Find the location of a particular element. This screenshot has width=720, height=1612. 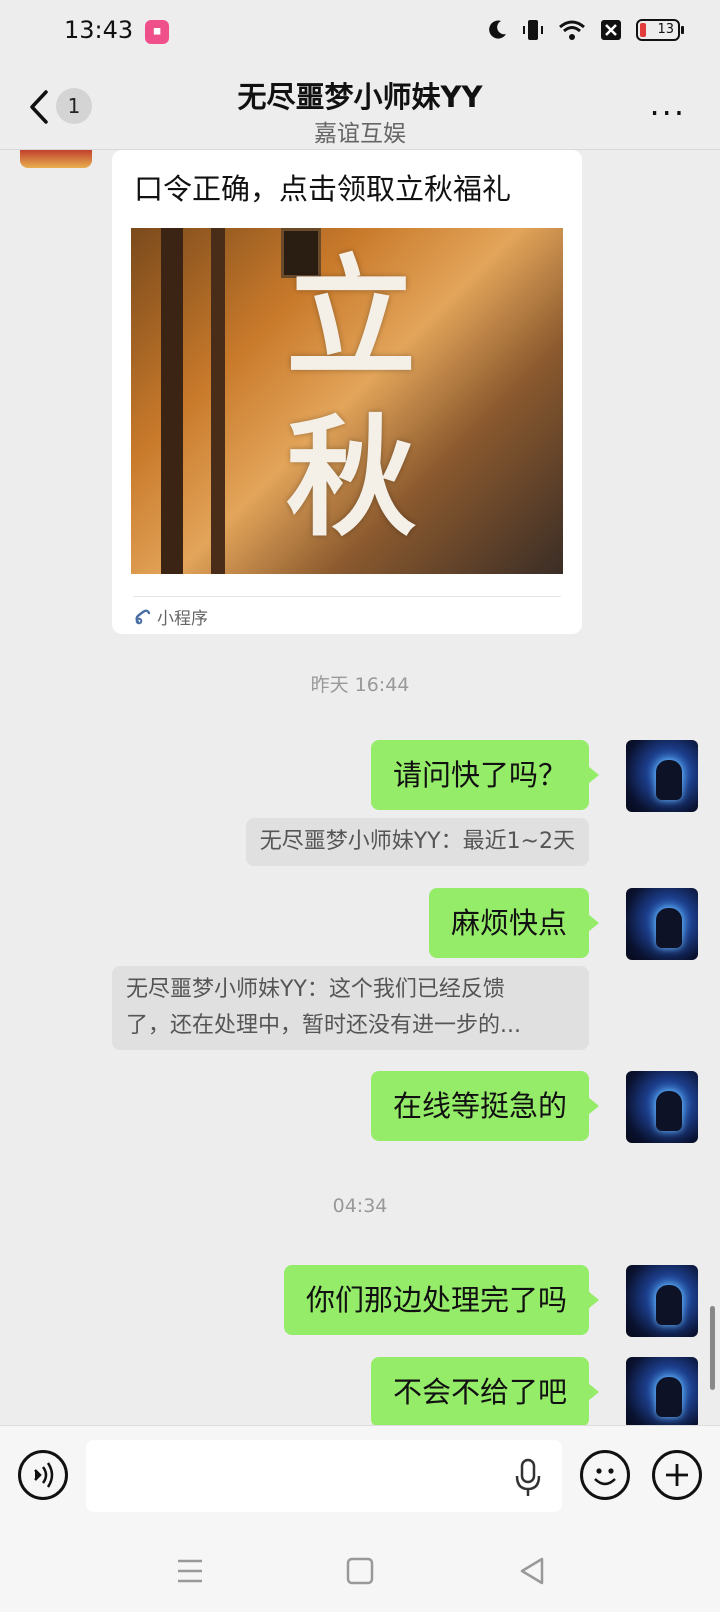

mini-program-icon is located at coordinates (143, 616).